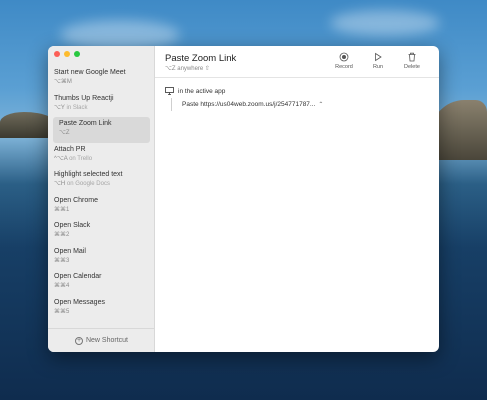  What do you see at coordinates (63, 82) in the screenshot?
I see `shortcut-key-combo: ⌥⌘M` at bounding box center [63, 82].